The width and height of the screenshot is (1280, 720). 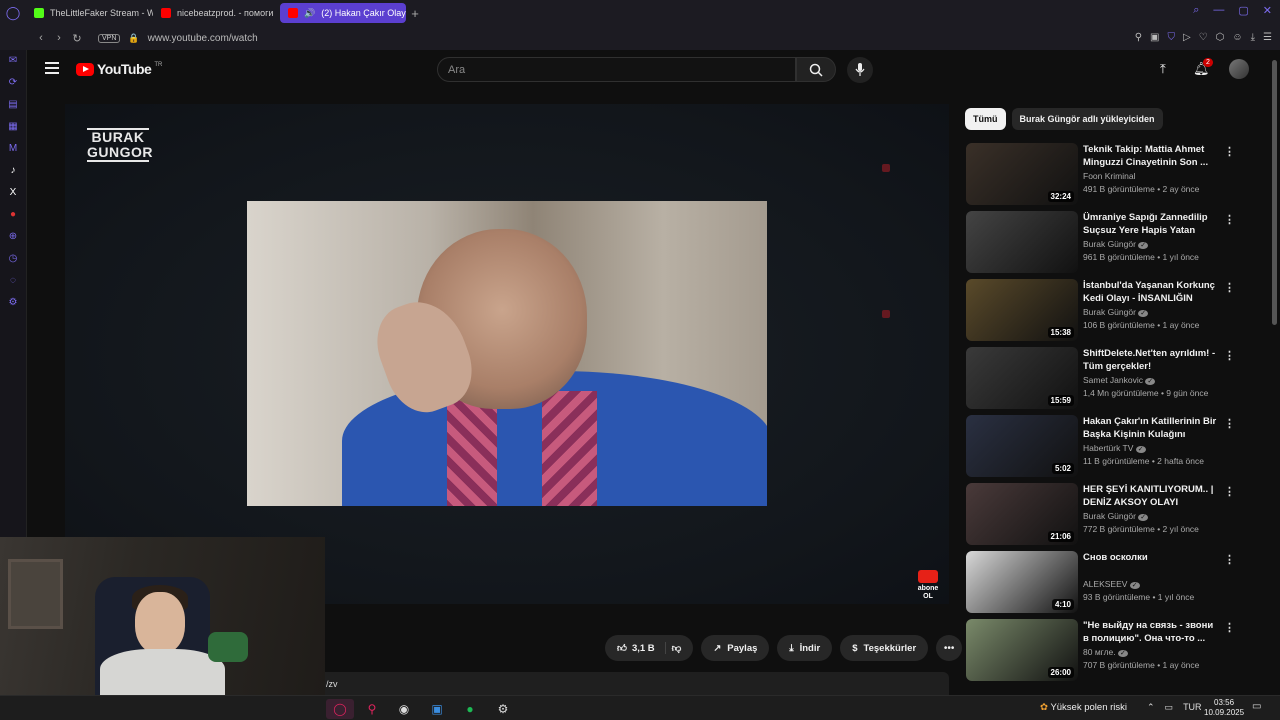 What do you see at coordinates (1083, 707) in the screenshot?
I see `weather-widget: ✿ Yüksek polen riski` at bounding box center [1083, 707].